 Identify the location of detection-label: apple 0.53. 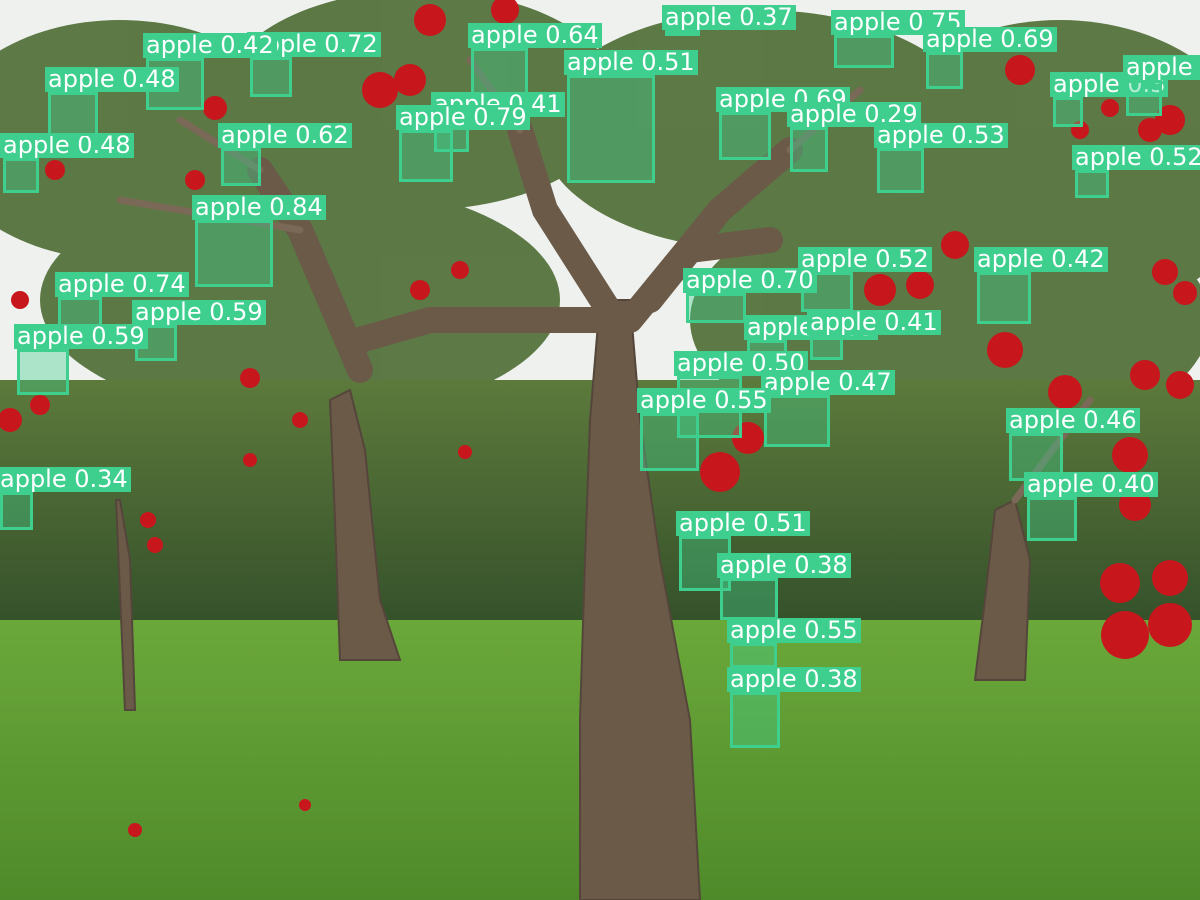
(941, 135).